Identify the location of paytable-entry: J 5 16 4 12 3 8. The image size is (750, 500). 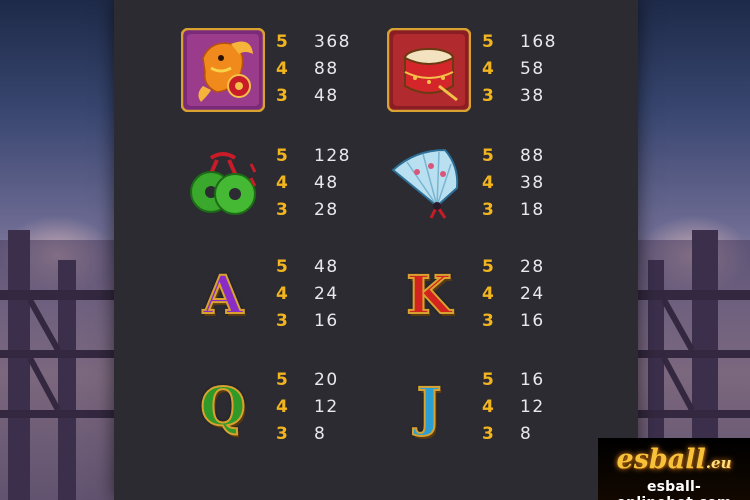
(494, 408).